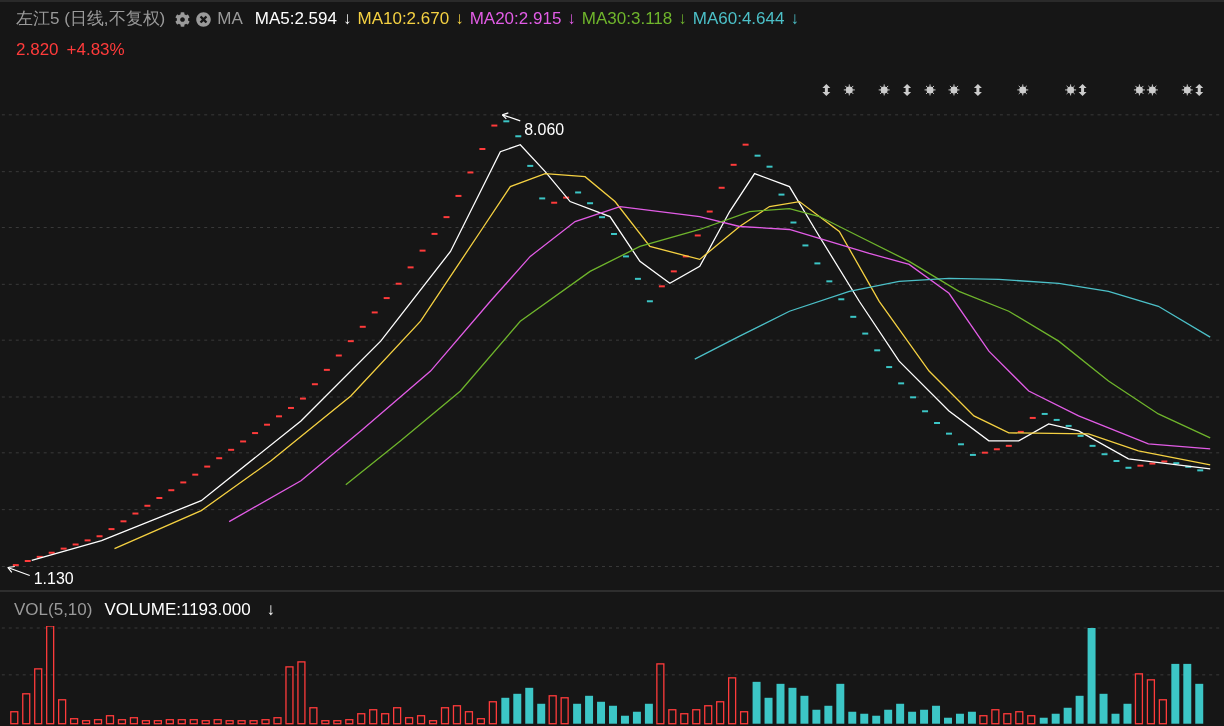 The height and width of the screenshot is (726, 1224). Describe the element at coordinates (230, 19) in the screenshot. I see `indicator-label: MA` at that location.